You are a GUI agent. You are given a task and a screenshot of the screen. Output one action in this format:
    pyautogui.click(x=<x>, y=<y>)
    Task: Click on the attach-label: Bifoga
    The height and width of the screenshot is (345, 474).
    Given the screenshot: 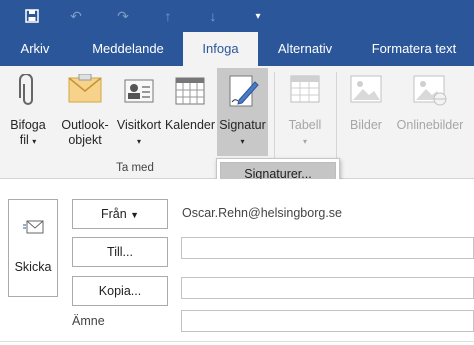 What is the action you would take?
    pyautogui.click(x=28, y=125)
    